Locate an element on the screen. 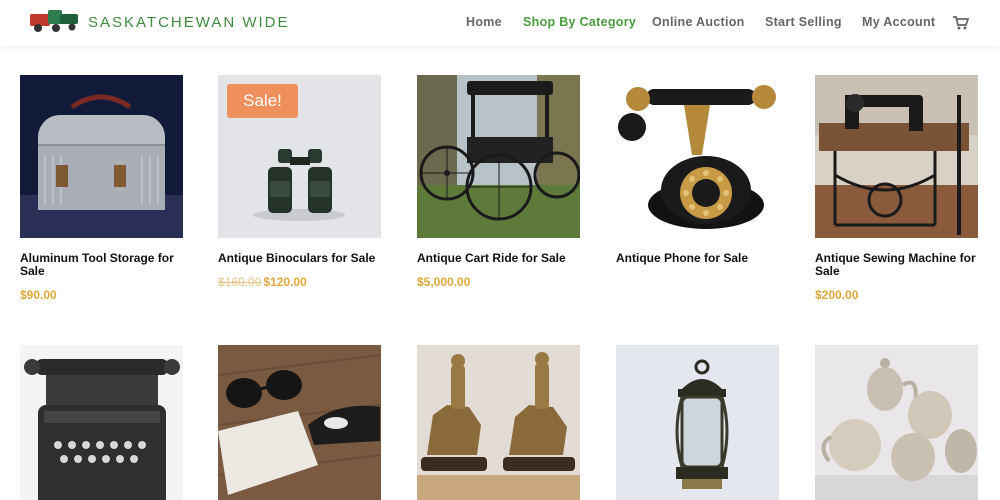 This screenshot has width=1000, height=500. product-price: $90.00 is located at coordinates (101, 295).